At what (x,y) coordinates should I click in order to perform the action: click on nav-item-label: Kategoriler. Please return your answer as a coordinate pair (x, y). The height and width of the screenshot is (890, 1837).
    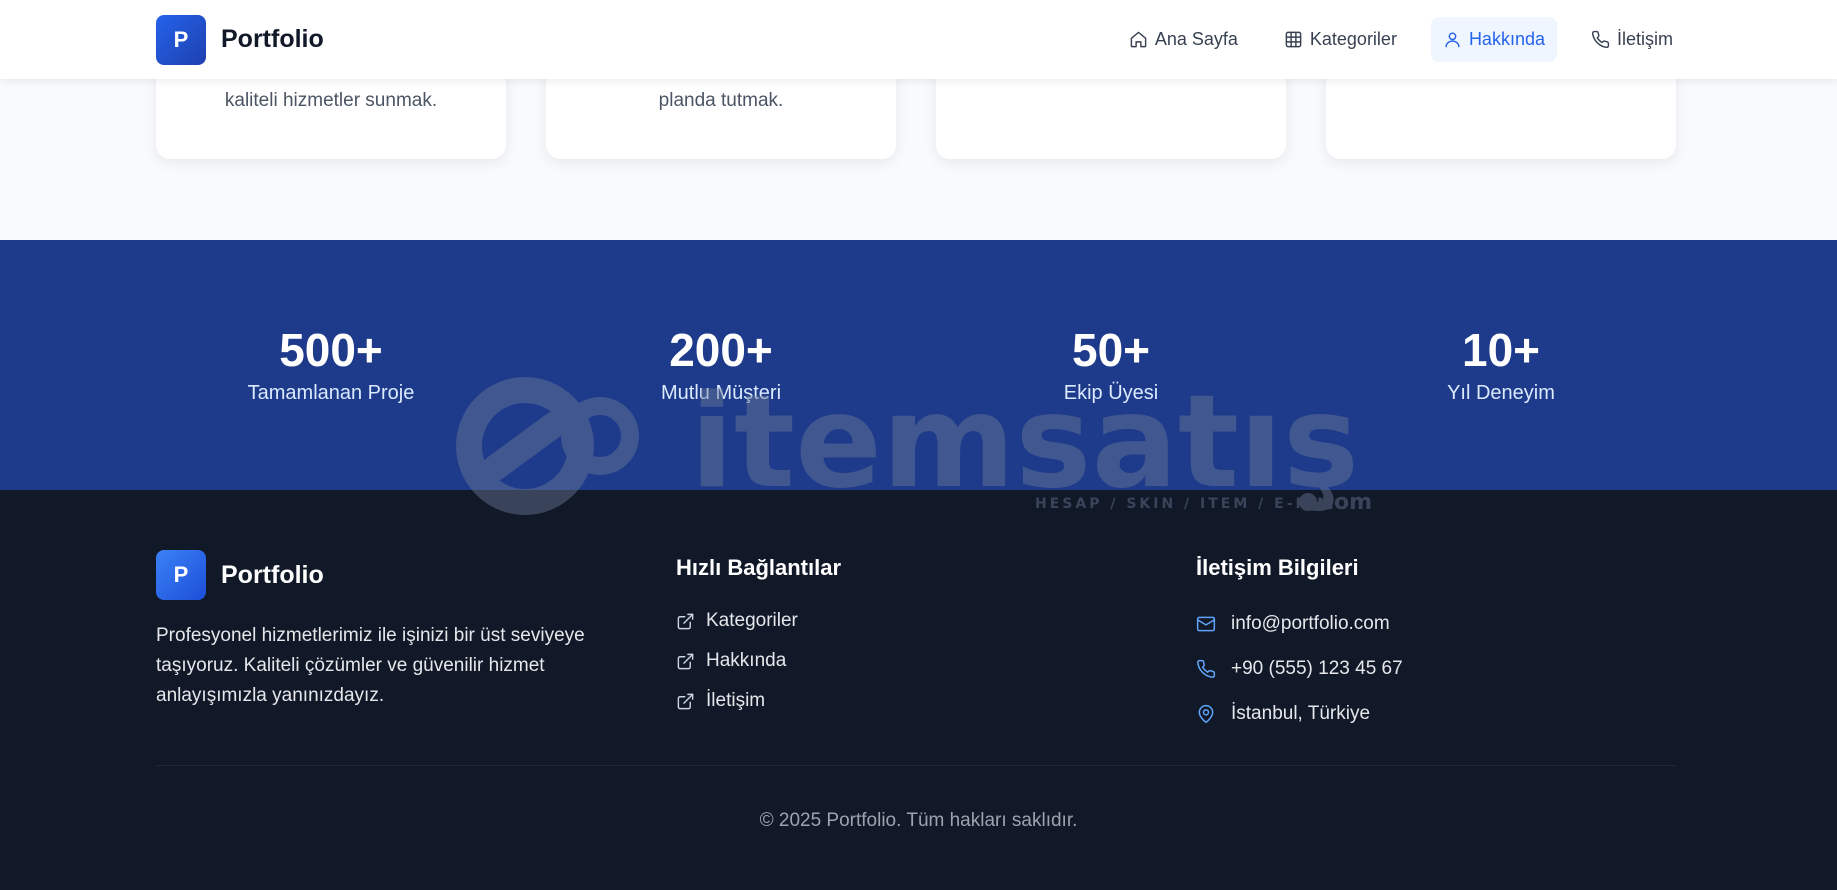
    Looking at the image, I should click on (1353, 39).